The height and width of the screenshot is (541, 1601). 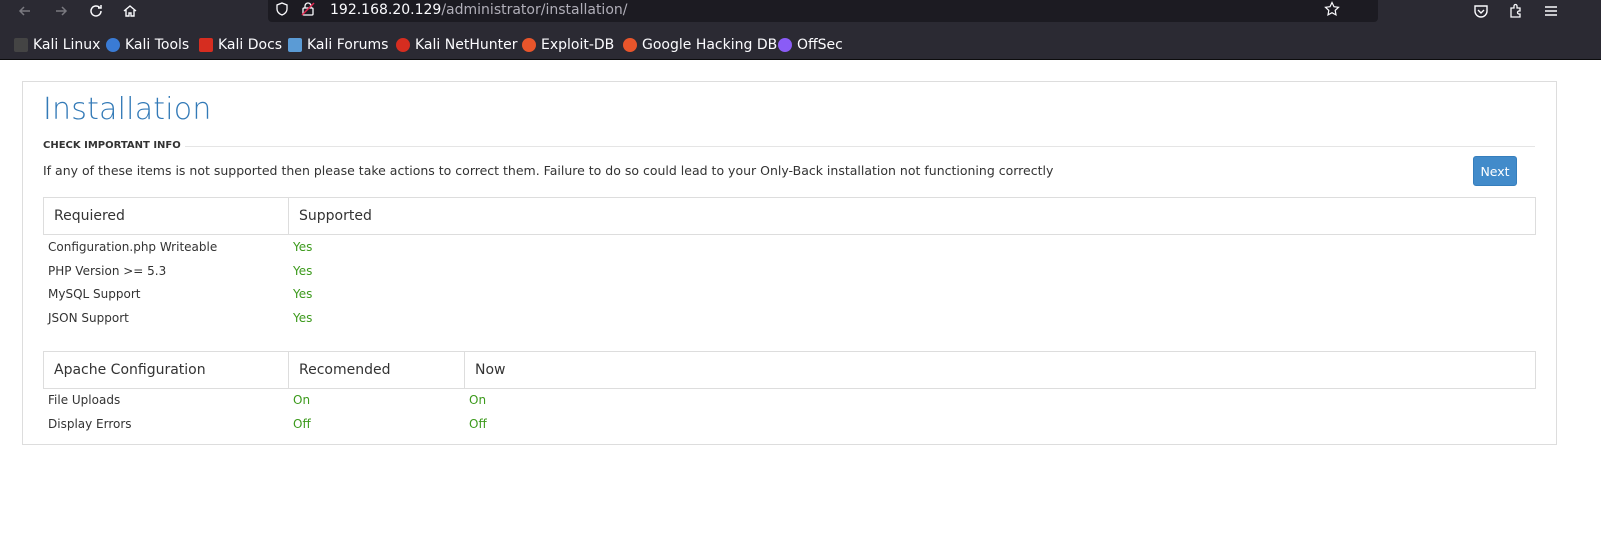 What do you see at coordinates (127, 109) in the screenshot?
I see `page-title: Installation` at bounding box center [127, 109].